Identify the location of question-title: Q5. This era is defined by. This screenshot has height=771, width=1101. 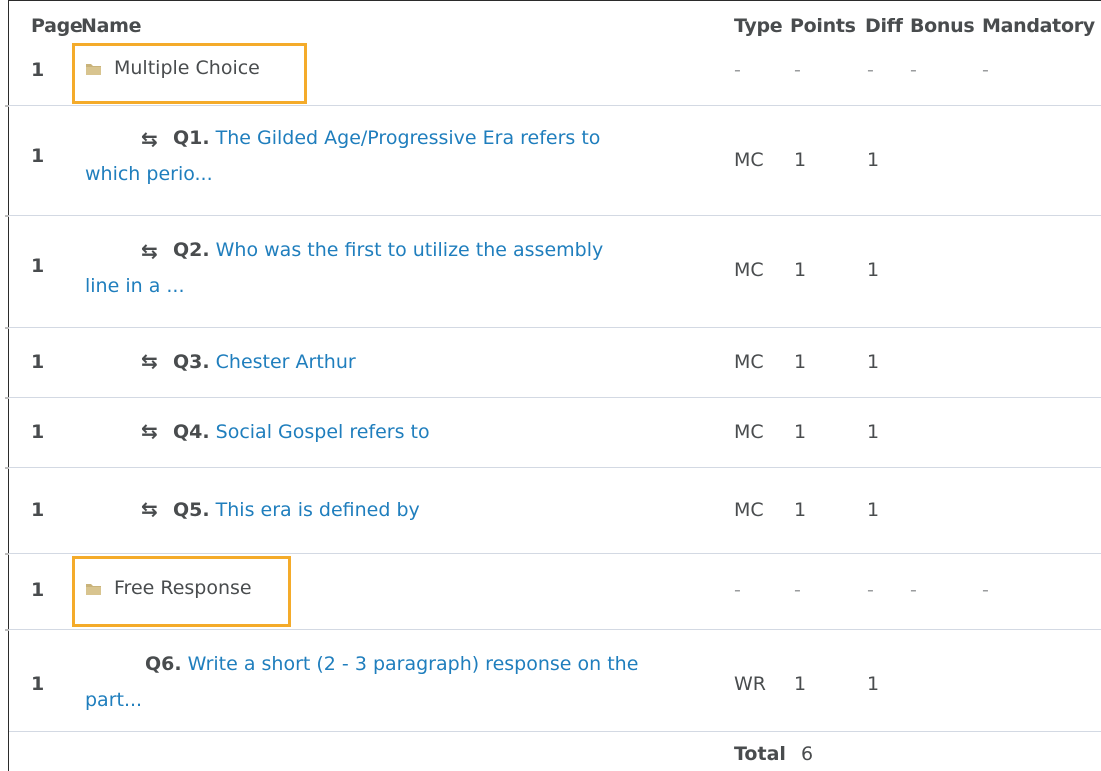
(296, 510).